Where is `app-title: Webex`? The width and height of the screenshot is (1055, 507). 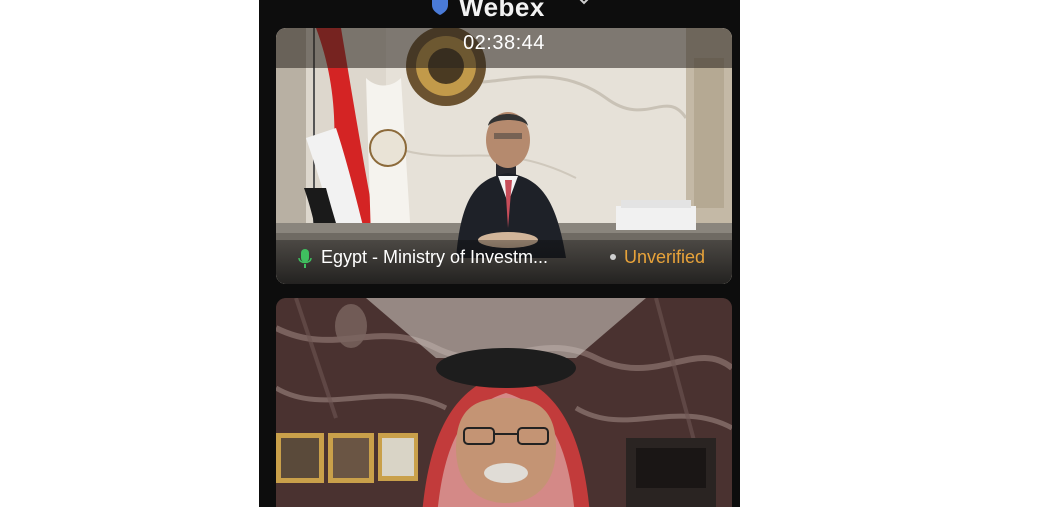 app-title: Webex is located at coordinates (502, 11).